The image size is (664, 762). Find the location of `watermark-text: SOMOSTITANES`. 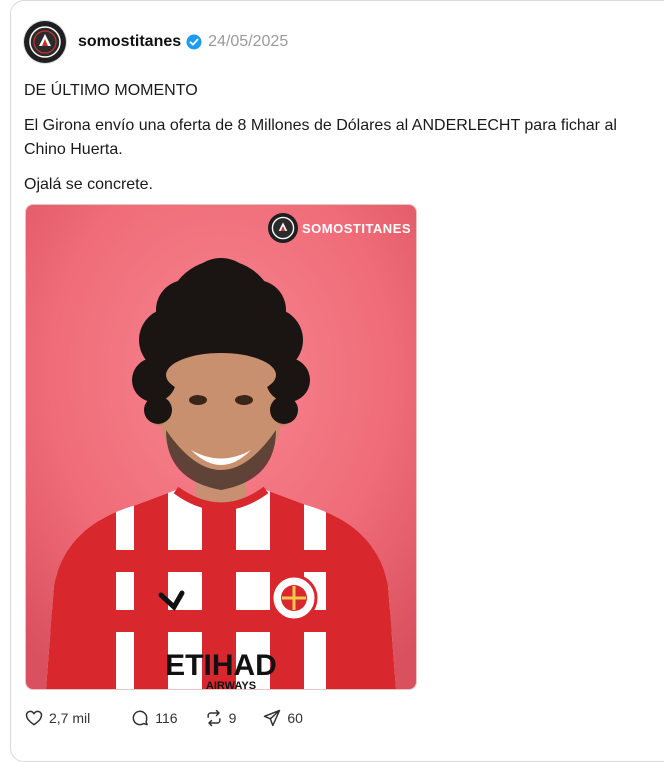

watermark-text: SOMOSTITANES is located at coordinates (357, 228).